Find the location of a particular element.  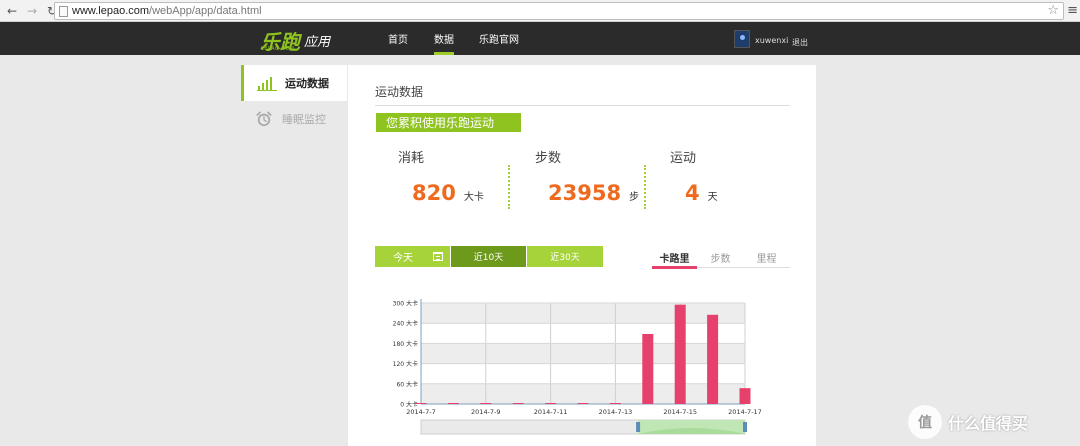

stat-active-days: 运动 4 天 is located at coordinates (694, 182).